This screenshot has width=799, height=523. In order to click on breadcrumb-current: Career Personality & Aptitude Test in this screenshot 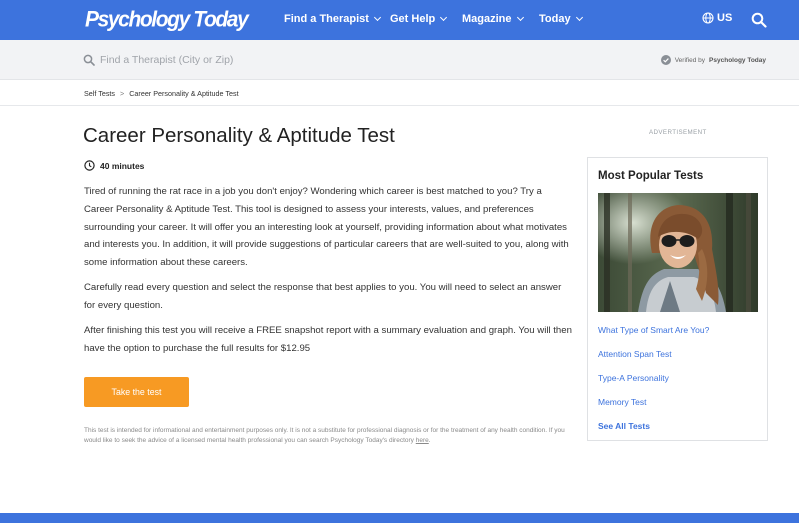, I will do `click(184, 93)`.